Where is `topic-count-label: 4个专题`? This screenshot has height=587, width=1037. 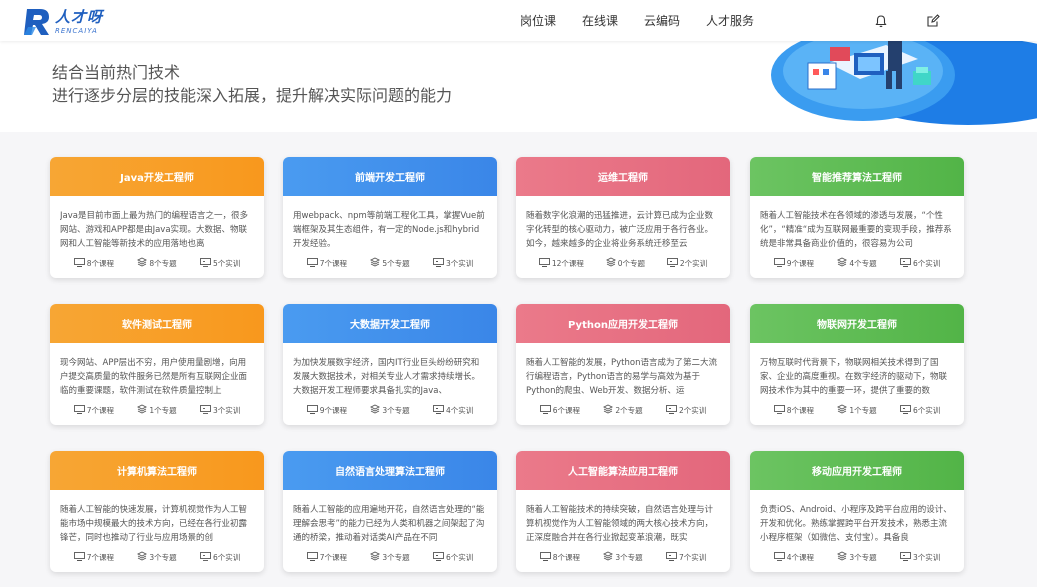
topic-count-label: 4个专题 is located at coordinates (863, 263).